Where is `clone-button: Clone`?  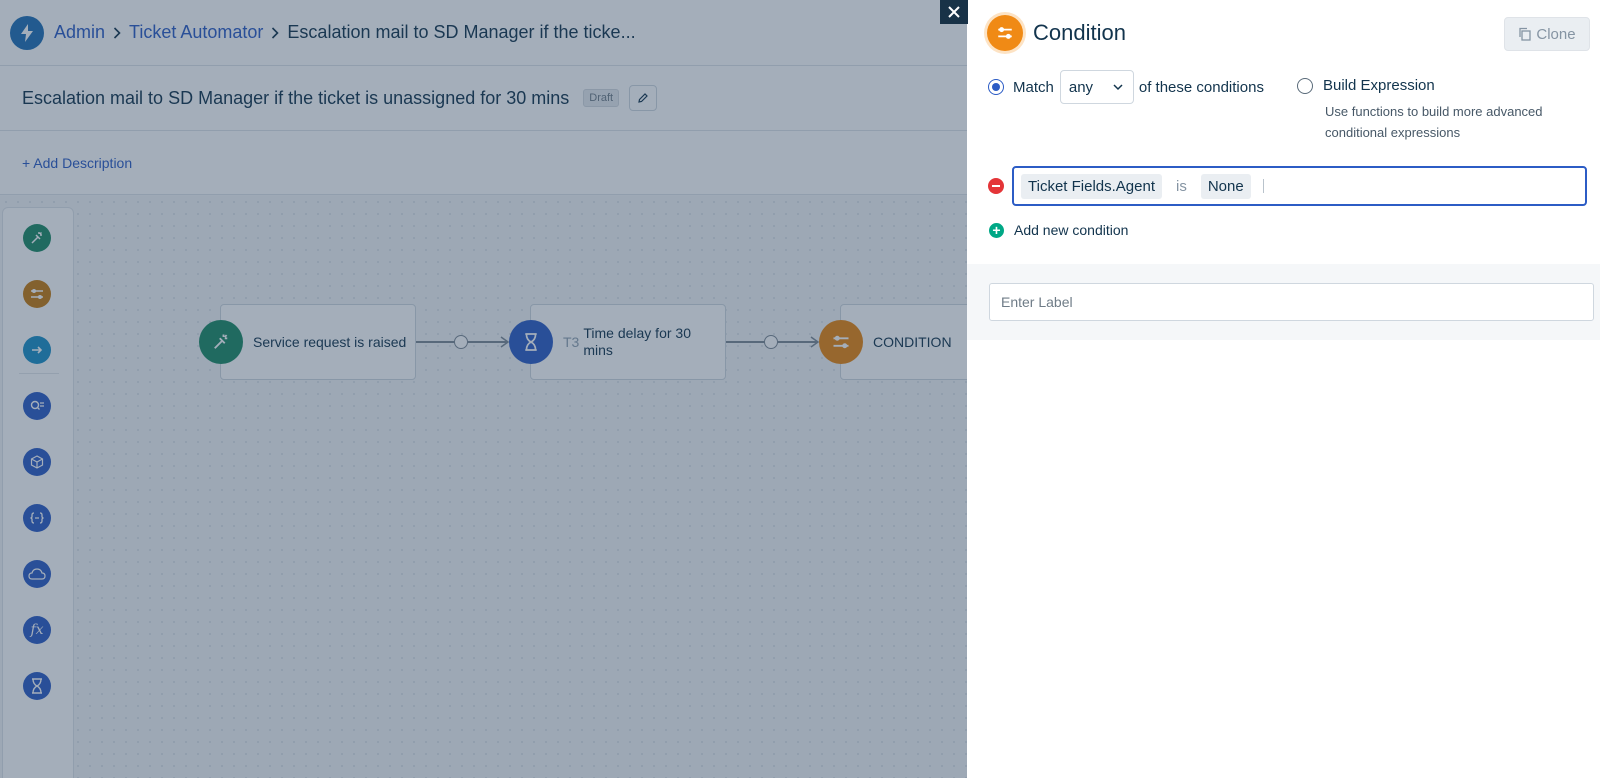 clone-button: Clone is located at coordinates (1547, 34).